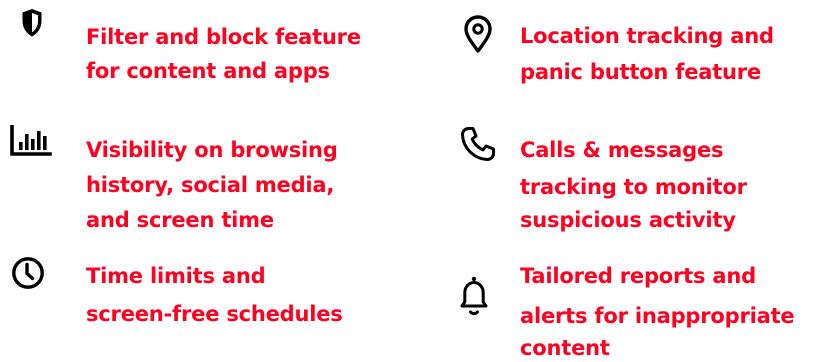 This screenshot has height=362, width=833. I want to click on feature-line: content, so click(565, 348).